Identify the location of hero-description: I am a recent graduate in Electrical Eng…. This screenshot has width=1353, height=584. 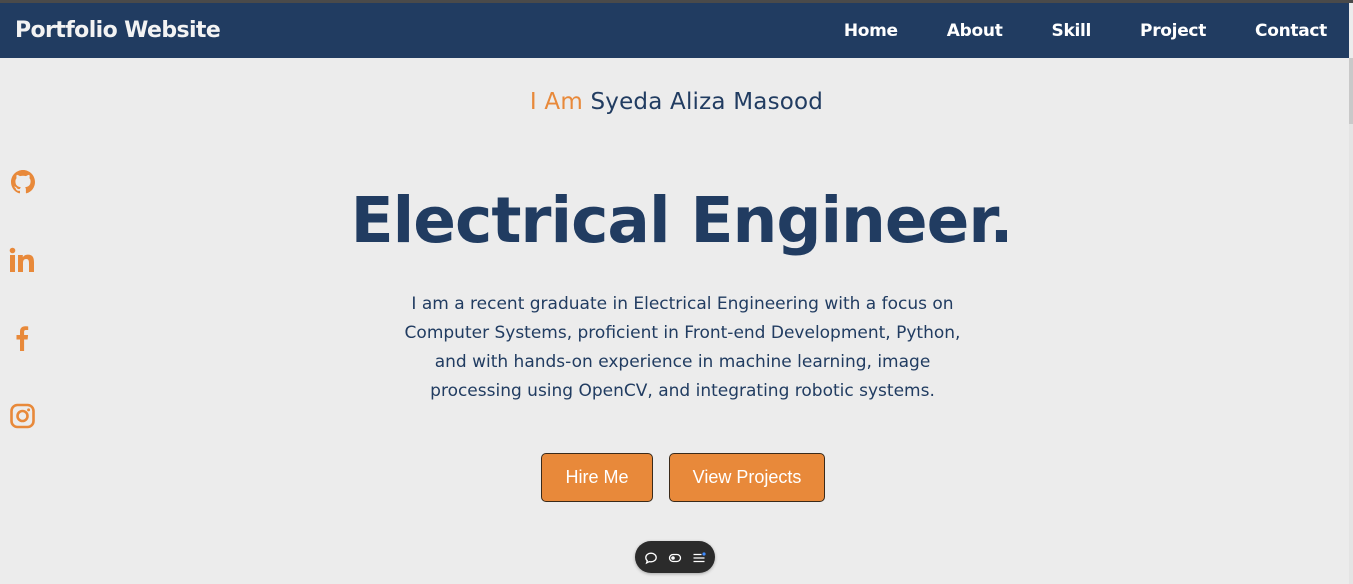
(682, 347).